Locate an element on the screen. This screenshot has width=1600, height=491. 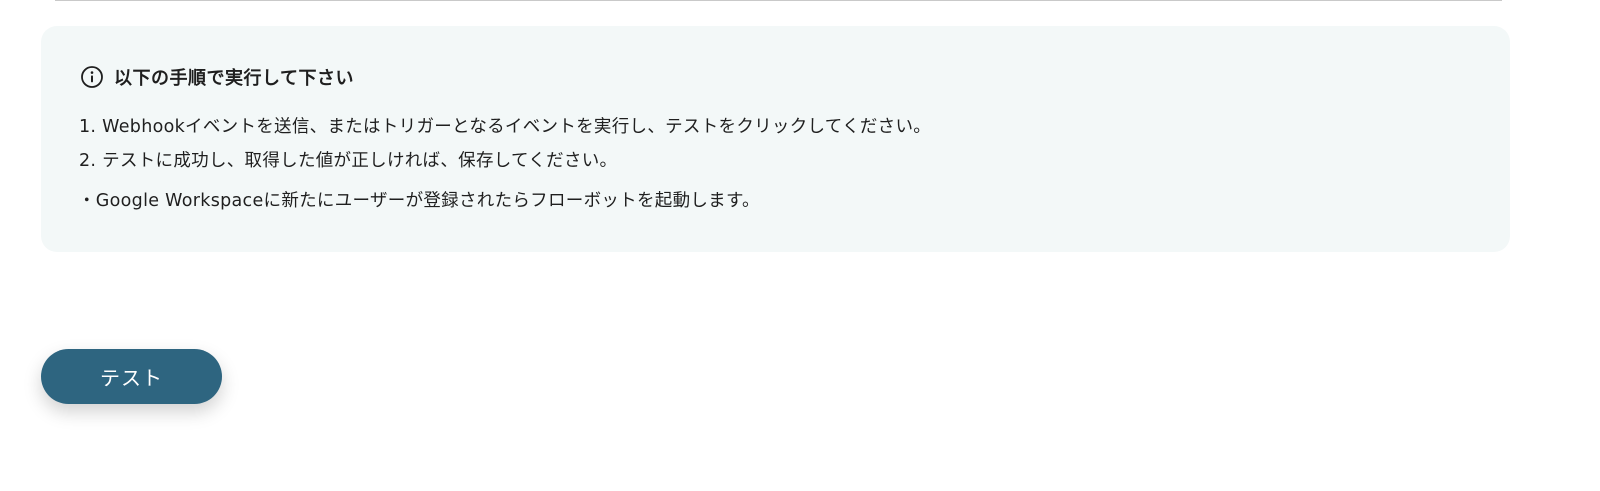
instructions-title: 以下の手順で実行して下さい is located at coordinates (234, 78).